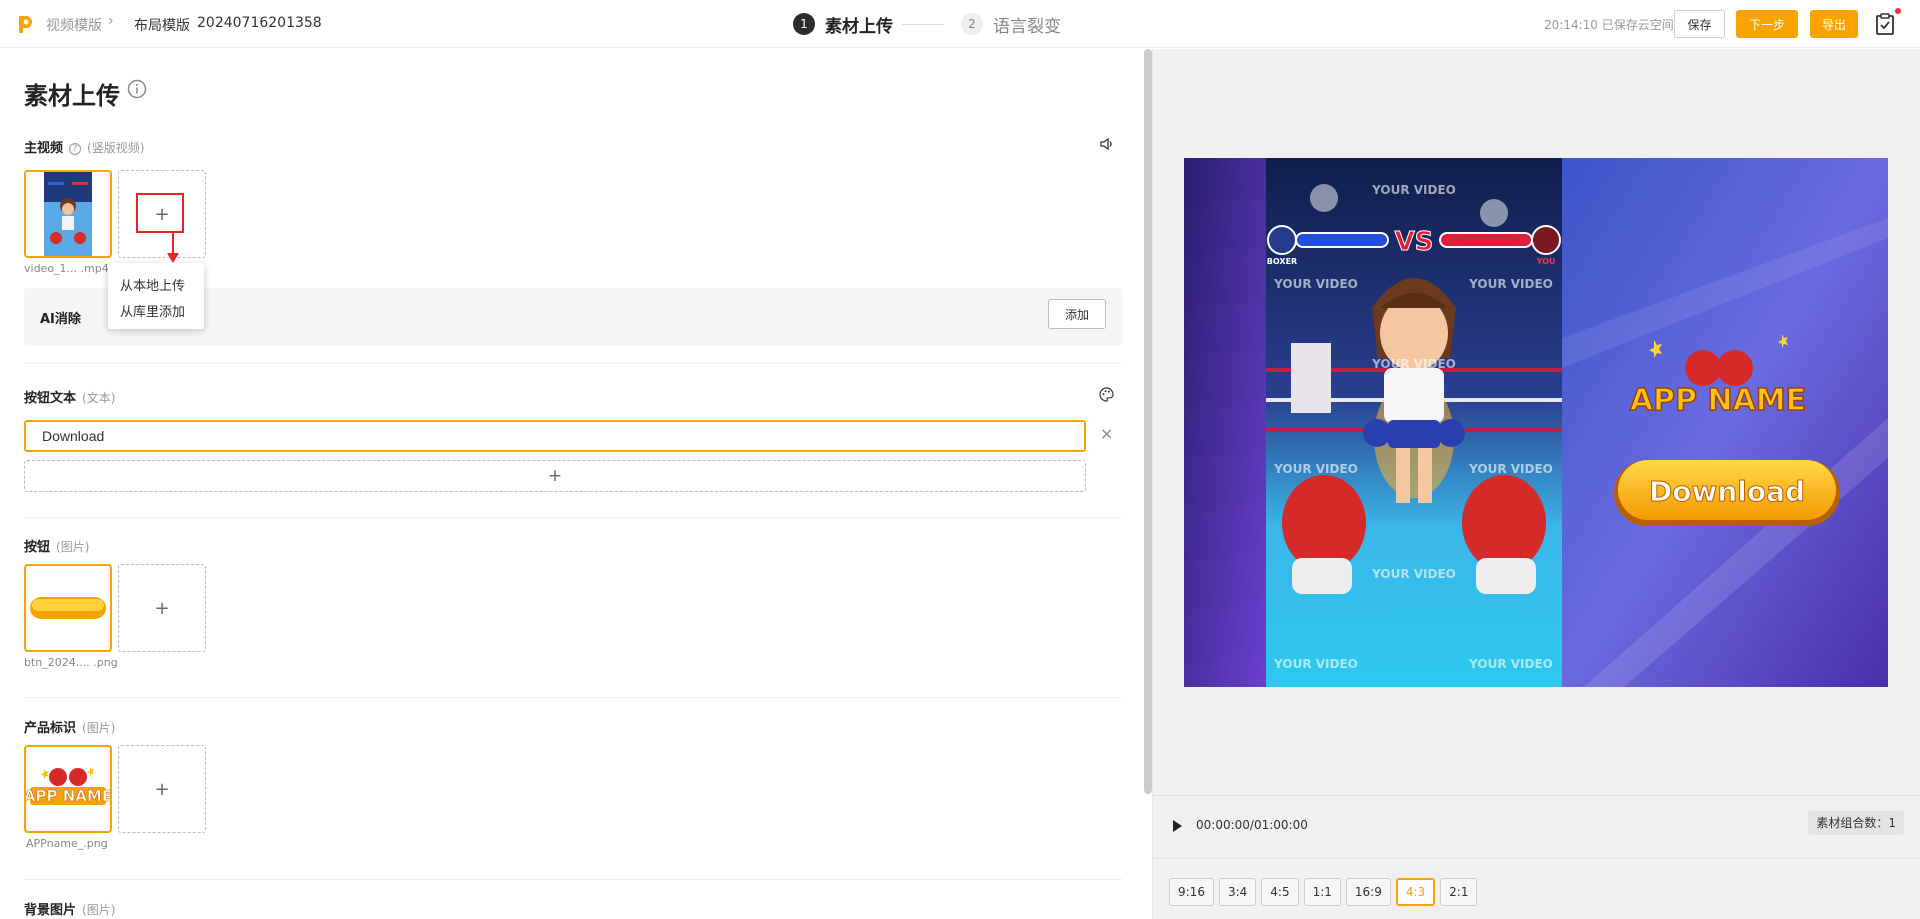 Image resolution: width=1920 pixels, height=919 pixels. Describe the element at coordinates (160, 213) in the screenshot. I see `highlight-box` at that location.